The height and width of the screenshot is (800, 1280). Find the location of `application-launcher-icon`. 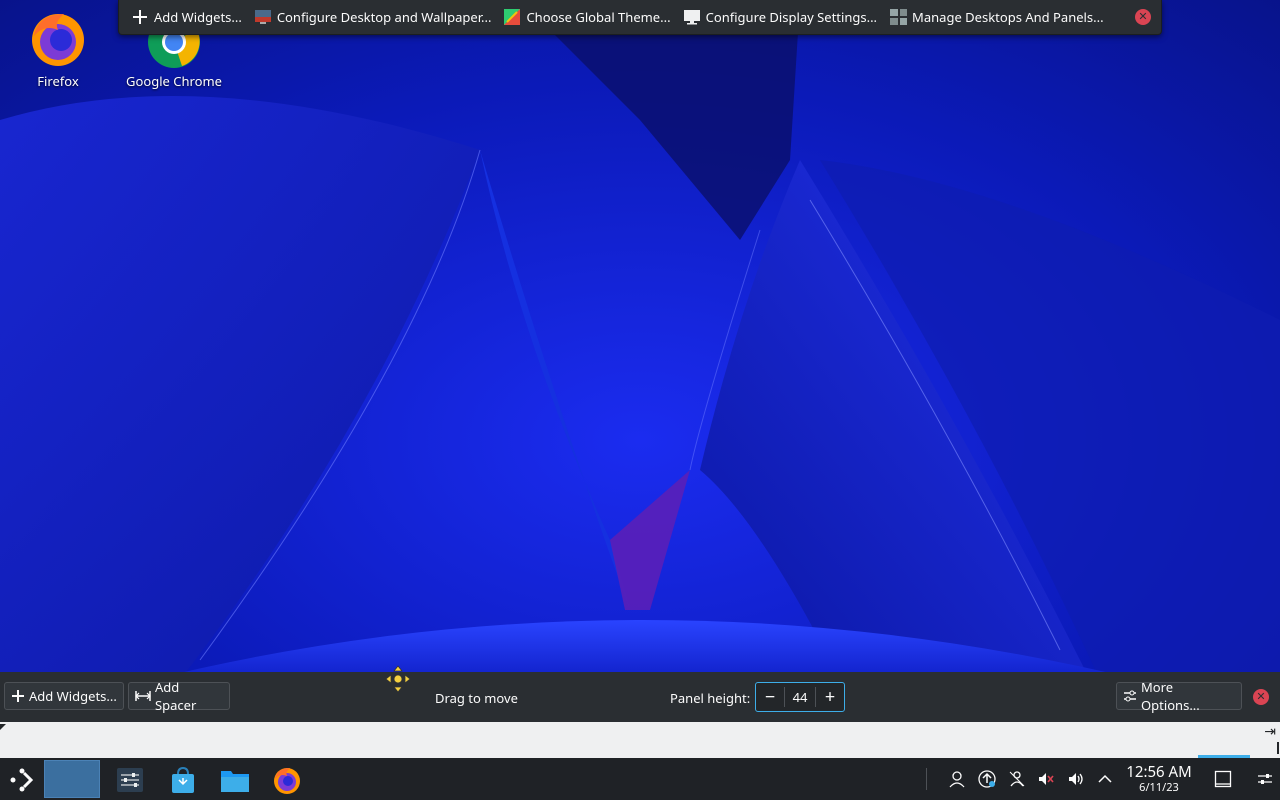

application-launcher-icon is located at coordinates (22, 780).